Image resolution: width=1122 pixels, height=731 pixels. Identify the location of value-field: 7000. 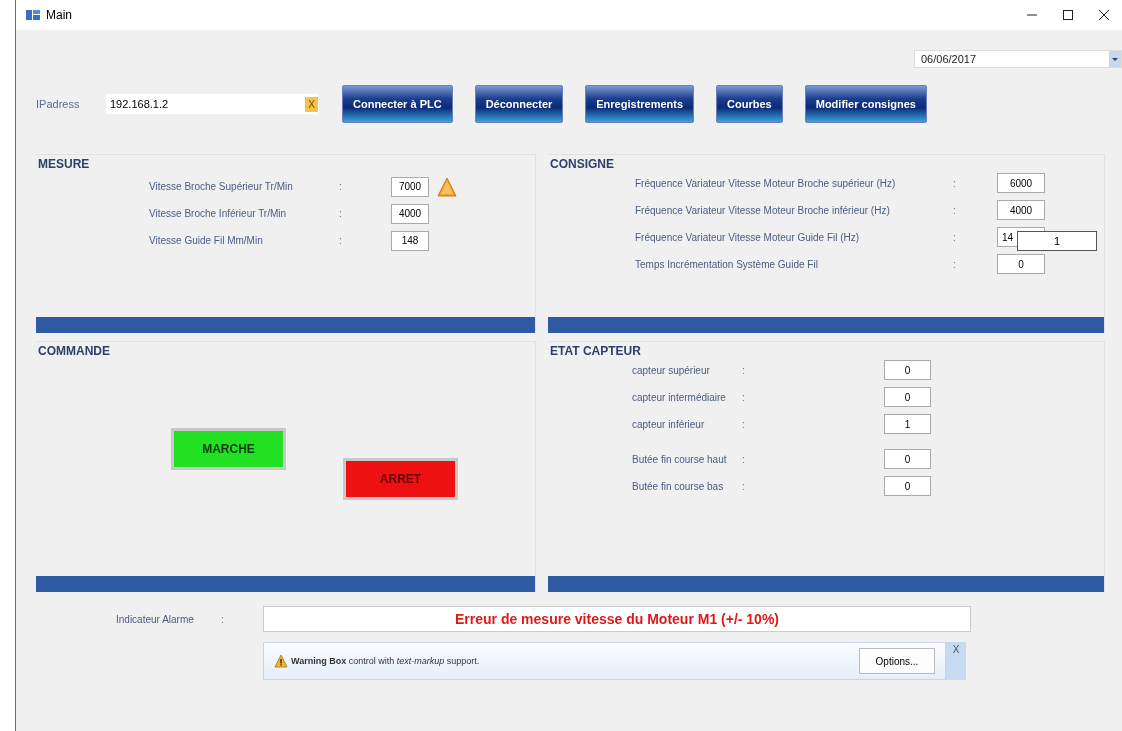
(410, 186).